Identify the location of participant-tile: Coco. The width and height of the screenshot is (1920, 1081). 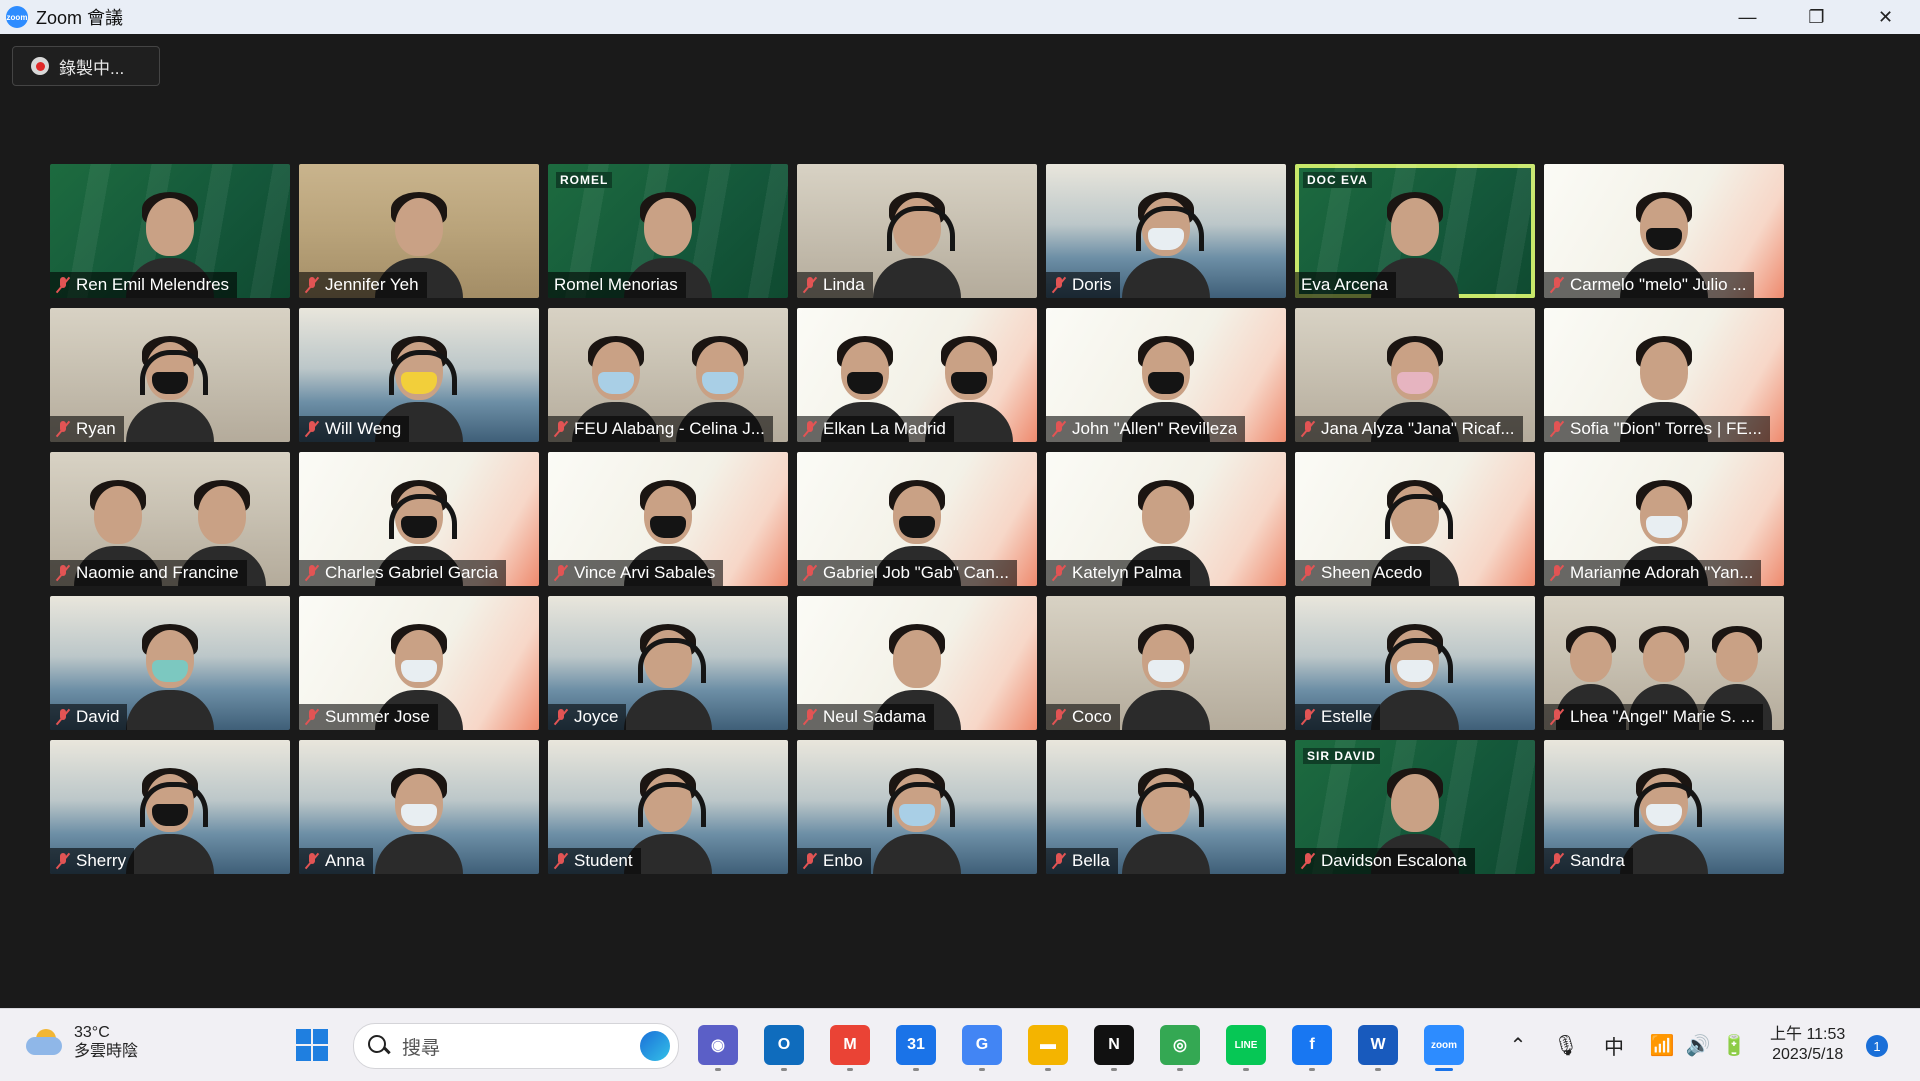
(1166, 663).